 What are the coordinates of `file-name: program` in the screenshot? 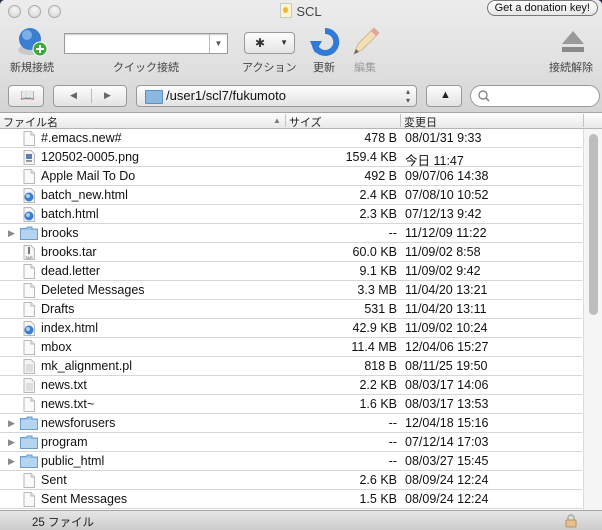 It's located at (64, 442).